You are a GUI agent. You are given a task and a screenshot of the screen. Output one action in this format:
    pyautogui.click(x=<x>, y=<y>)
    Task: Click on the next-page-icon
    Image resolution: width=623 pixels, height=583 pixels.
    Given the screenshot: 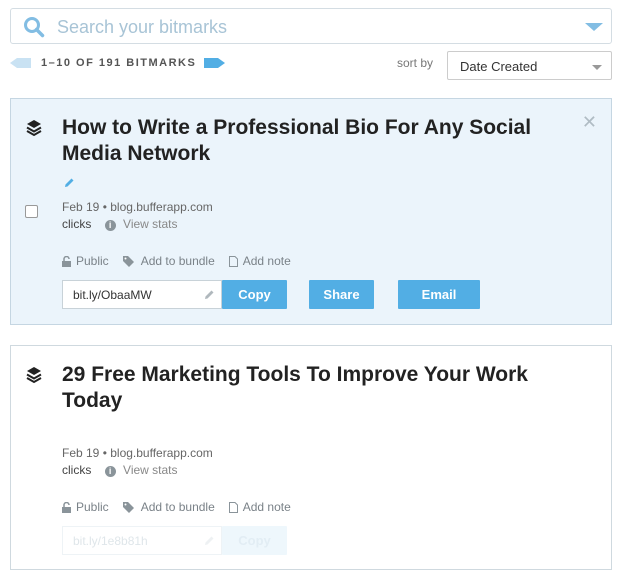 What is the action you would take?
    pyautogui.click(x=222, y=63)
    